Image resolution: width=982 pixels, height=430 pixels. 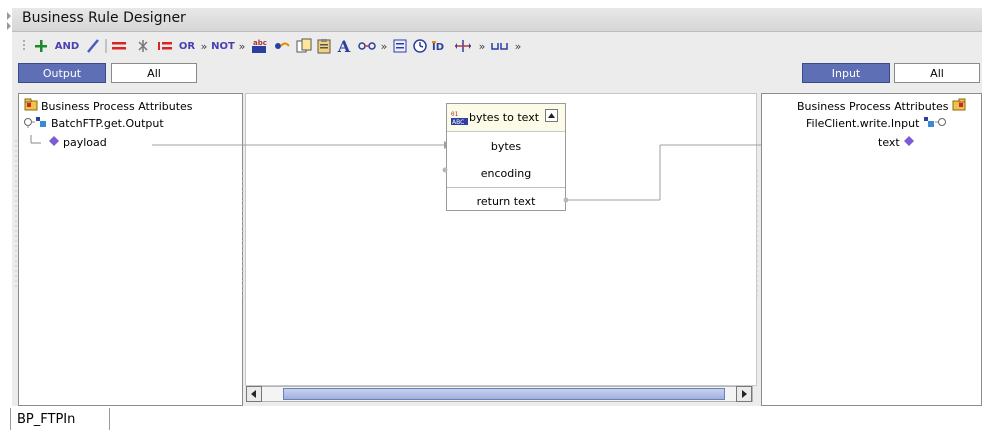 What do you see at coordinates (60, 419) in the screenshot?
I see `document-tab: BP_FTPIn` at bounding box center [60, 419].